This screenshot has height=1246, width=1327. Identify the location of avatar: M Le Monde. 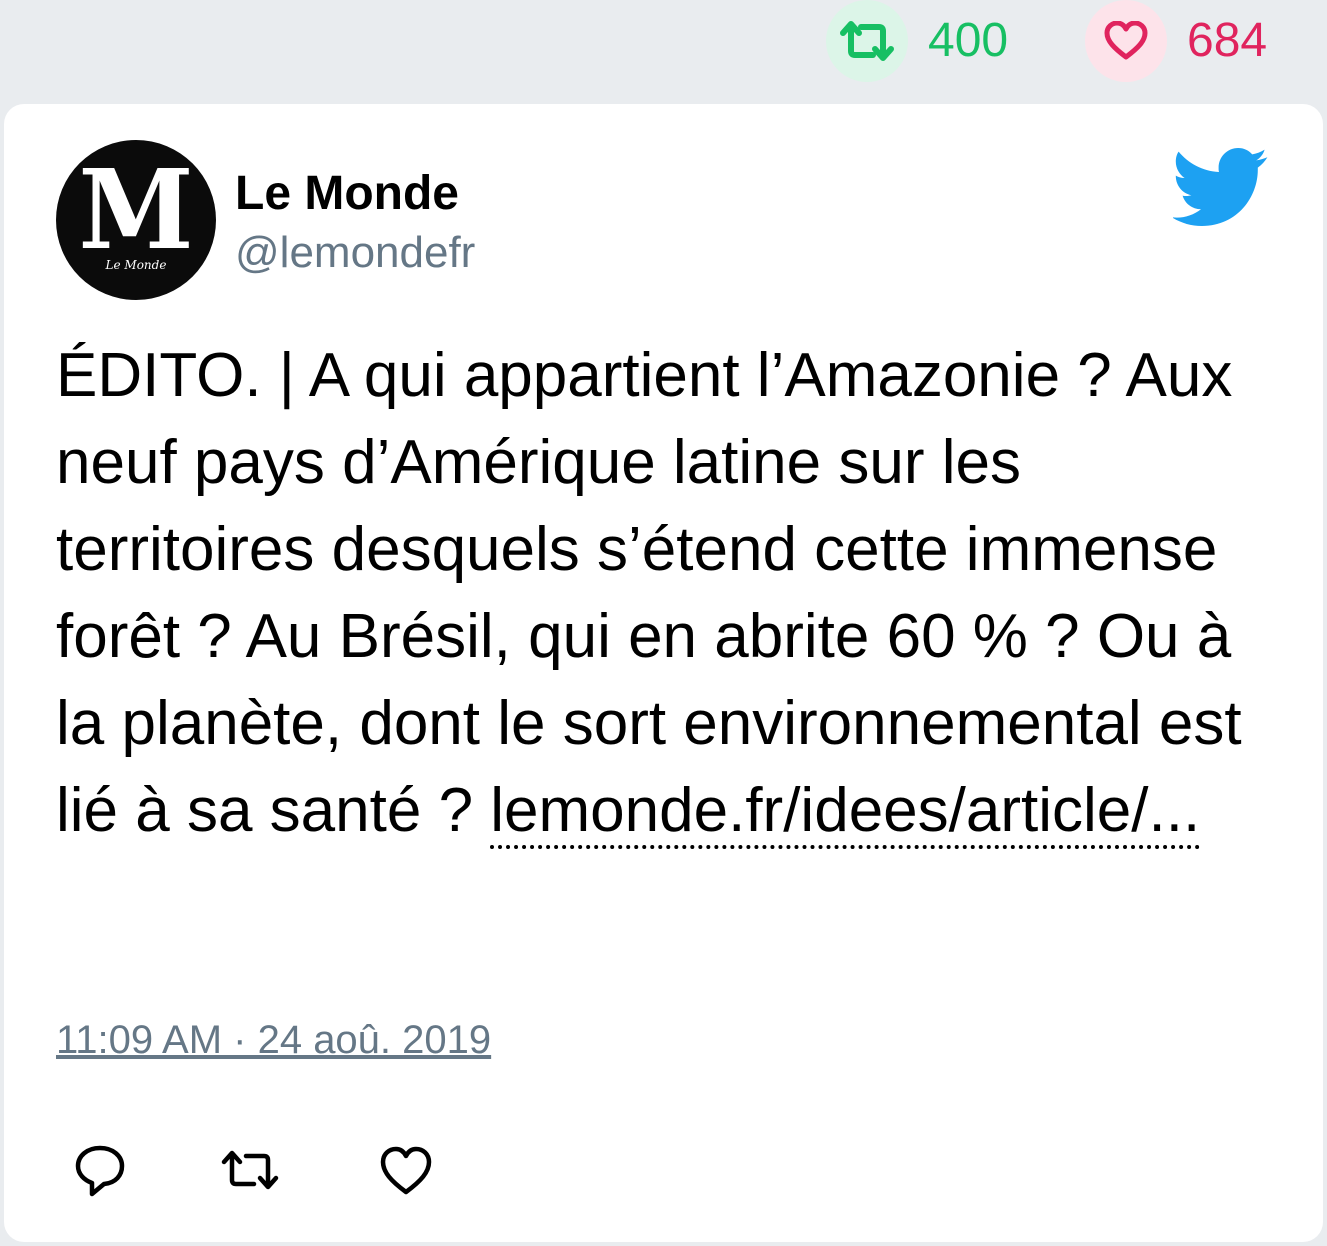
(136, 220).